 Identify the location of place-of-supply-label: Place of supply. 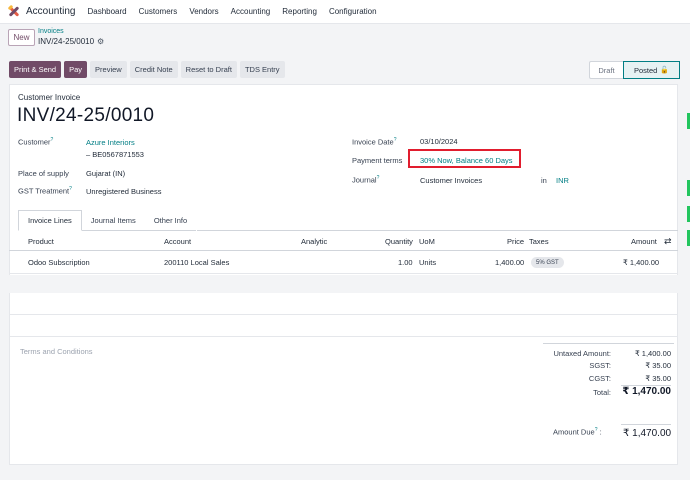
(43, 173).